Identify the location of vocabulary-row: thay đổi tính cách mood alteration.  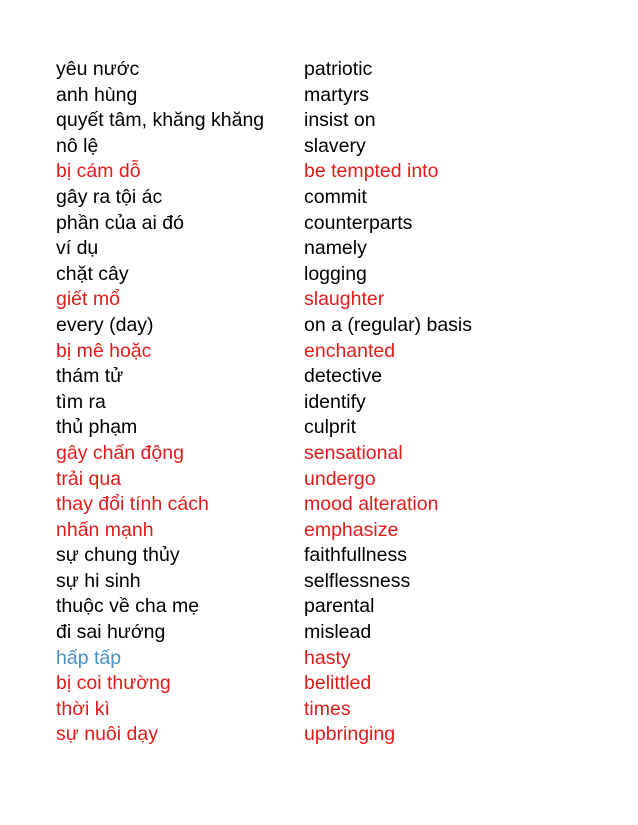
(336, 505).